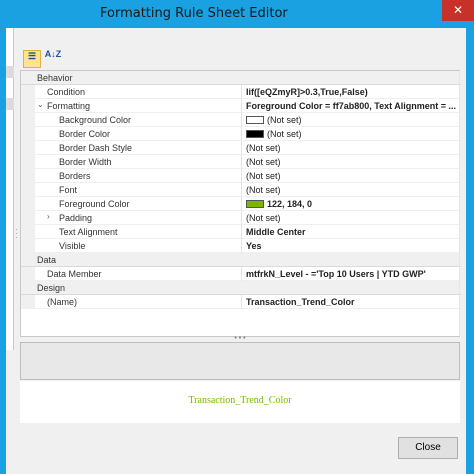  I want to click on property-row-background-color: Background Color (Not set), so click(241, 120).